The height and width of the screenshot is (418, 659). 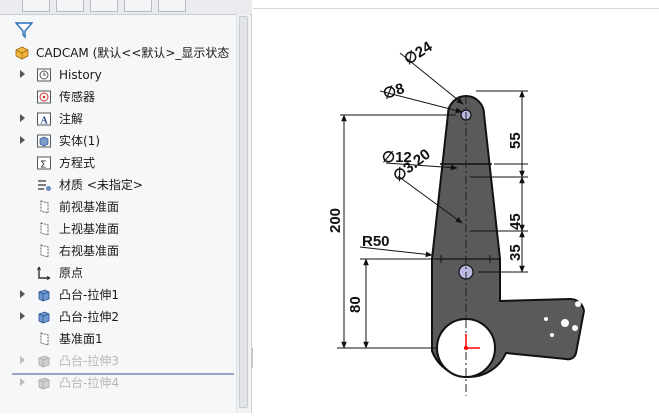 I want to click on tree-item: 凸台-拉伸3, so click(x=118, y=361).